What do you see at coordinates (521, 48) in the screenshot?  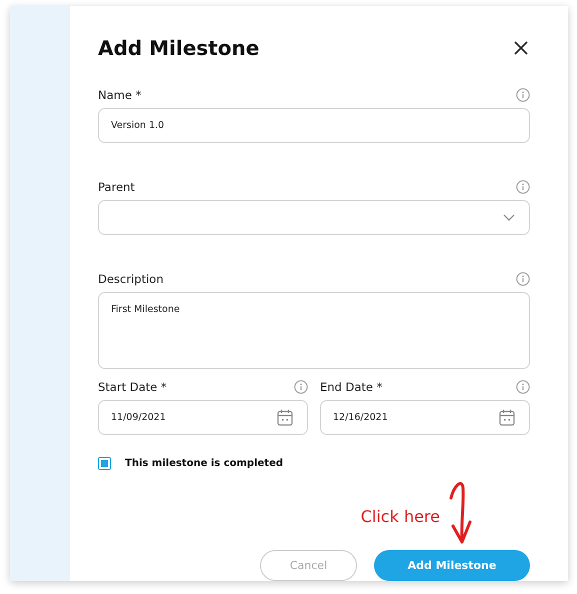 I see `close-icon` at bounding box center [521, 48].